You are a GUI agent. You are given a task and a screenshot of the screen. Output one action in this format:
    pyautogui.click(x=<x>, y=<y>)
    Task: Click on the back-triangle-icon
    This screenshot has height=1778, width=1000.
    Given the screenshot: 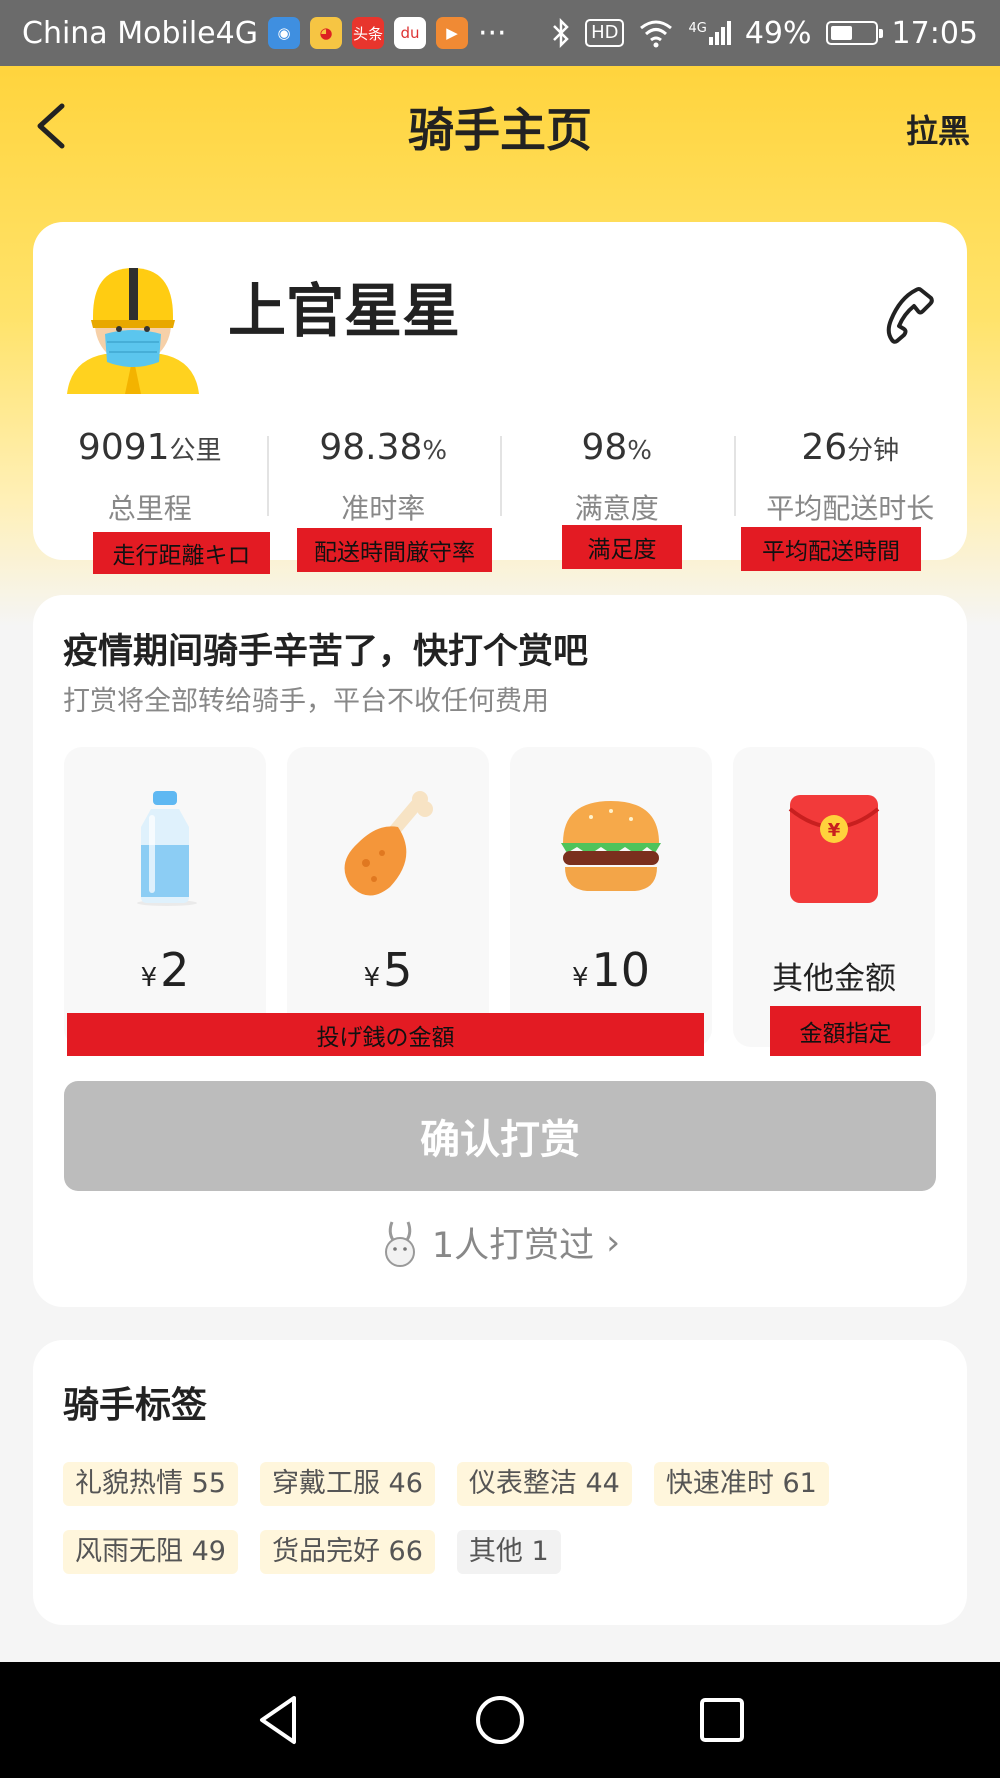 What is the action you would take?
    pyautogui.click(x=280, y=1720)
    